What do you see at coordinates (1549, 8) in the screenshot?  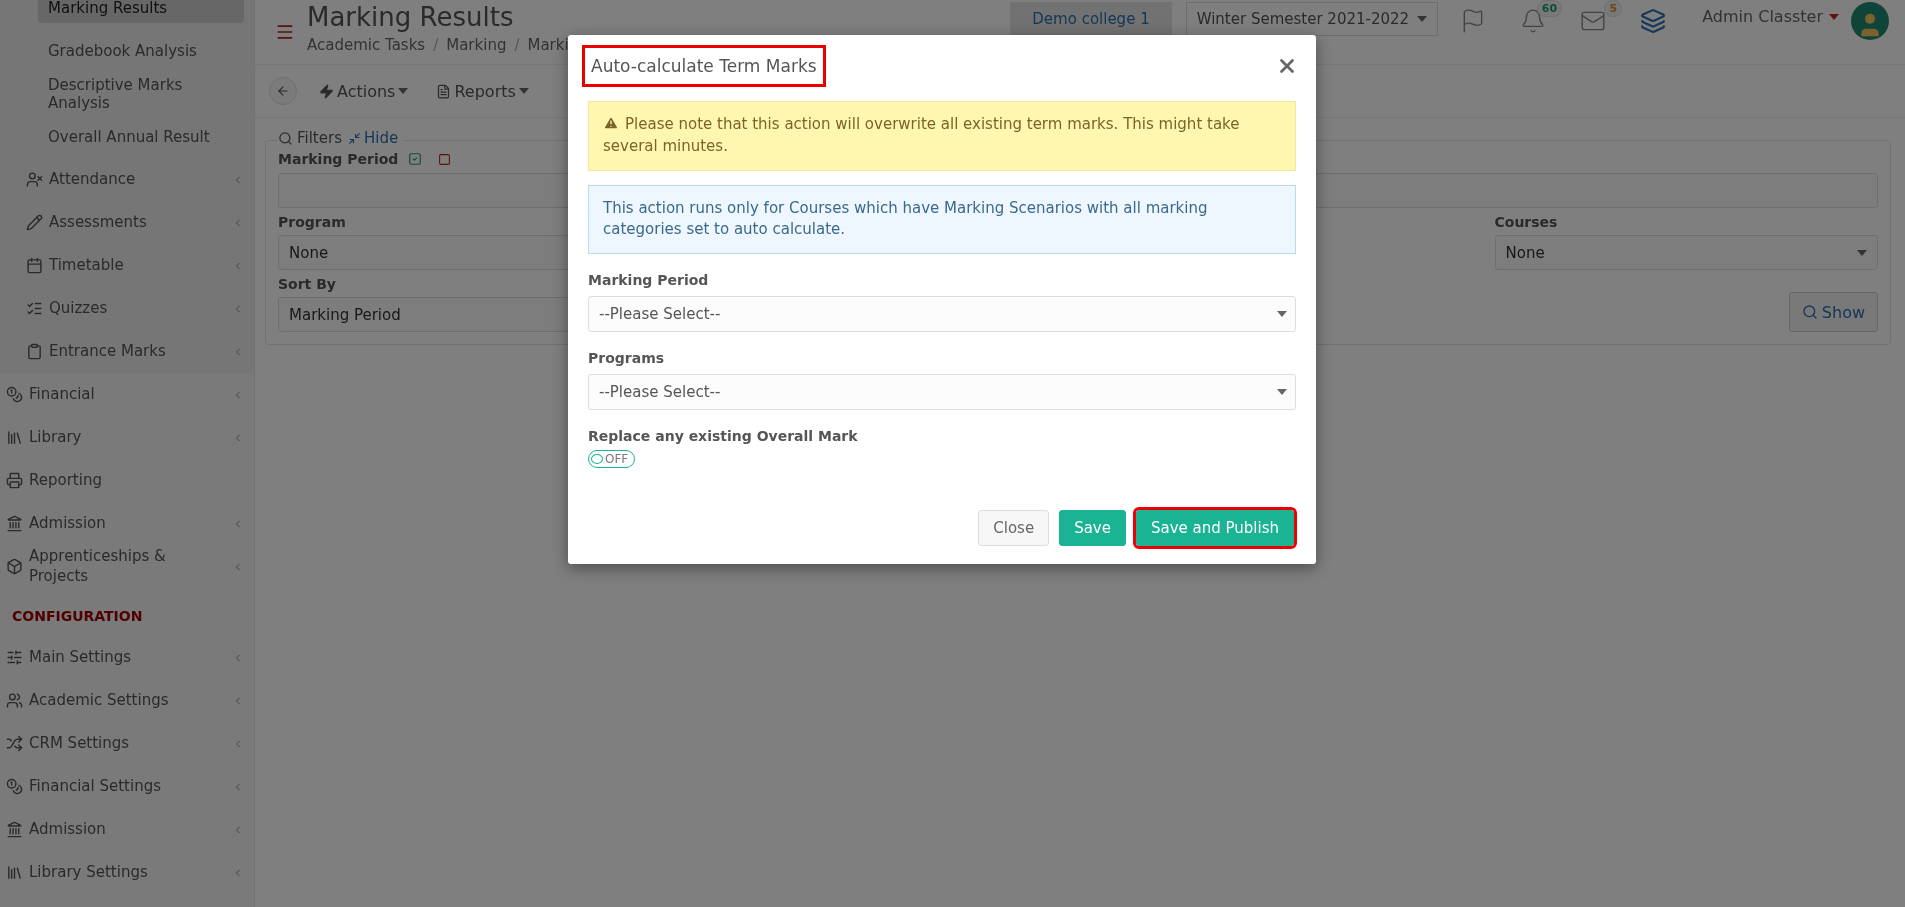 I see `notification-count: 60` at bounding box center [1549, 8].